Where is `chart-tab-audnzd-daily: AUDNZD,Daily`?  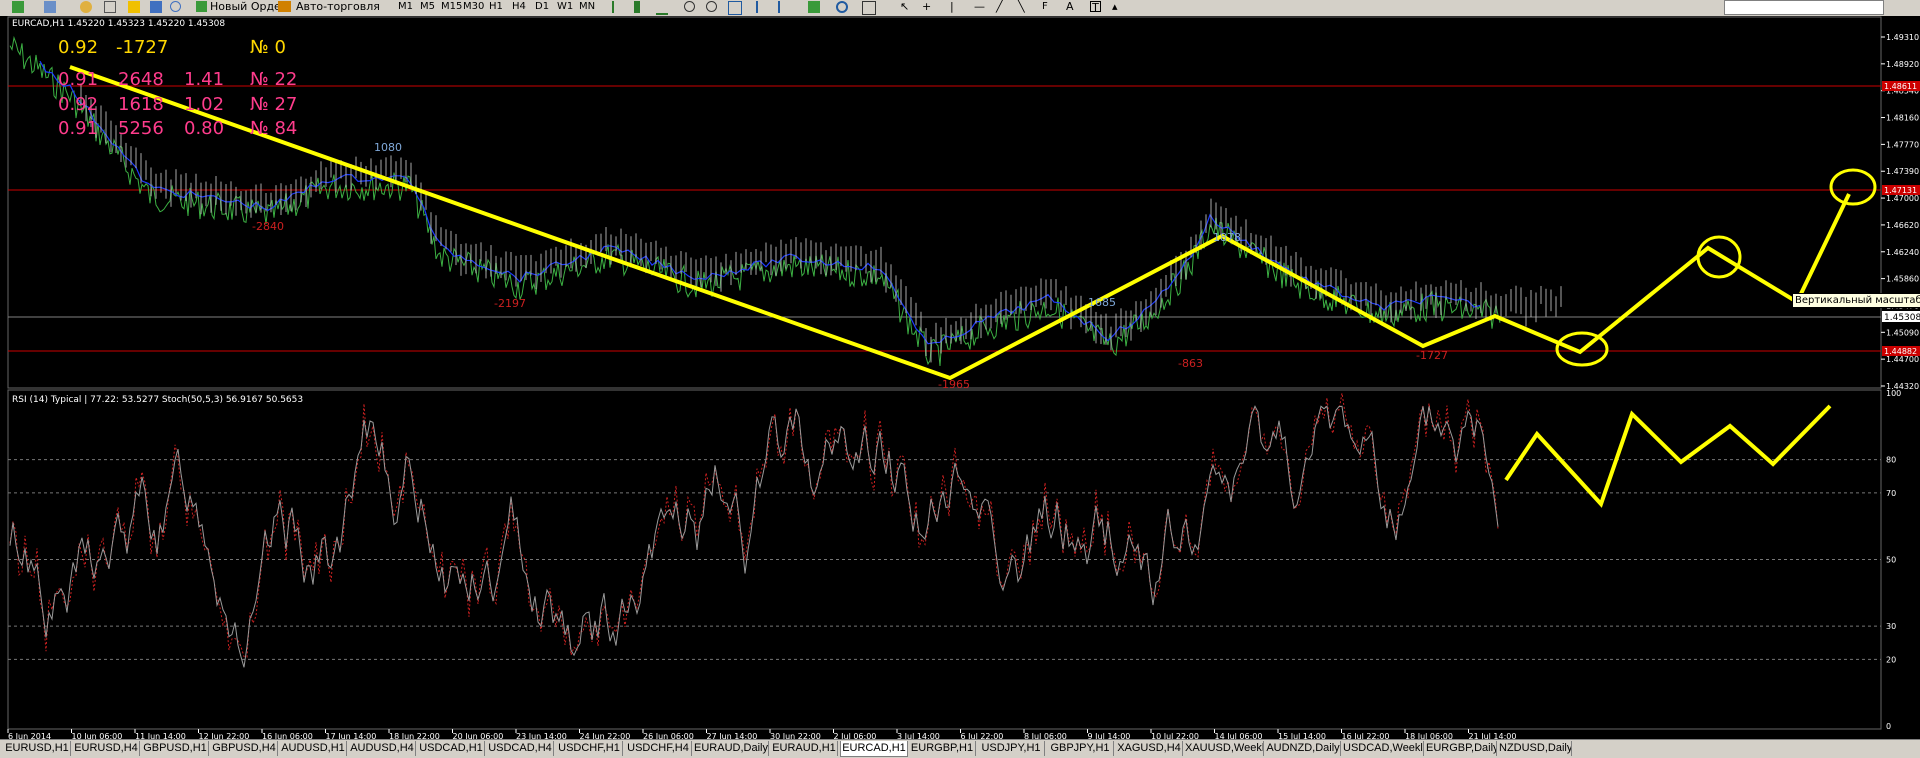
chart-tab-audnzd-daily: AUDNZD,Daily is located at coordinates (1303, 748).